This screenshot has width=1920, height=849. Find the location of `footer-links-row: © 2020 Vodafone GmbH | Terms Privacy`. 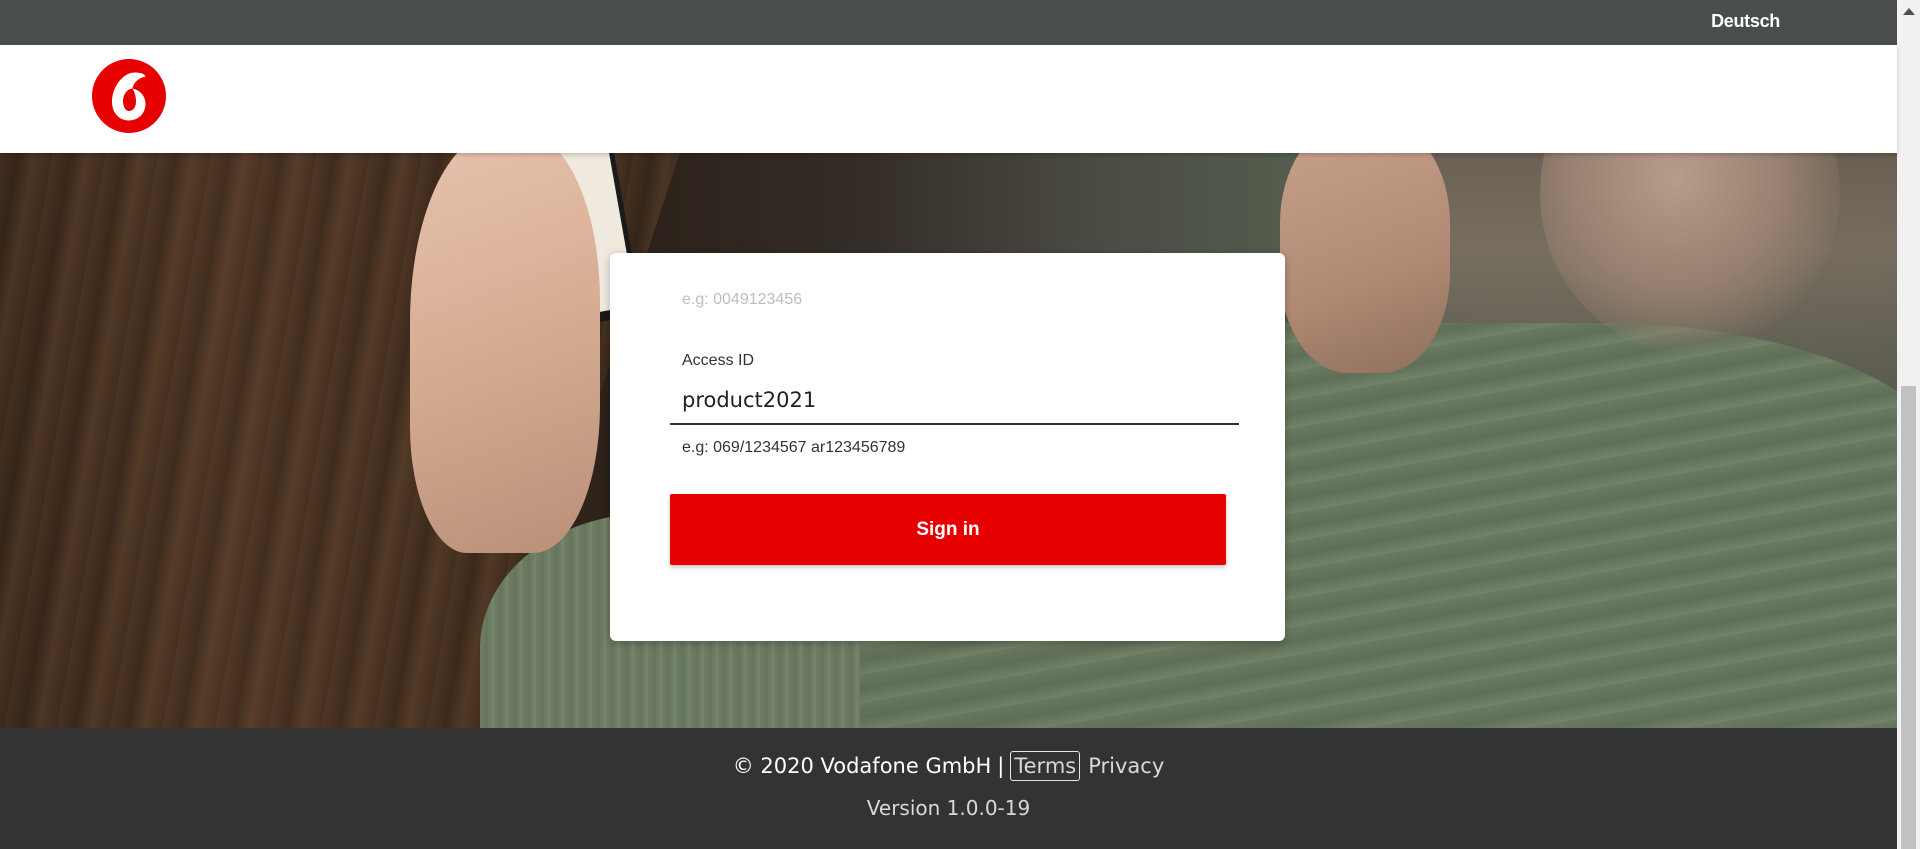

footer-links-row: © 2020 Vodafone GmbH | Terms Privacy is located at coordinates (948, 766).